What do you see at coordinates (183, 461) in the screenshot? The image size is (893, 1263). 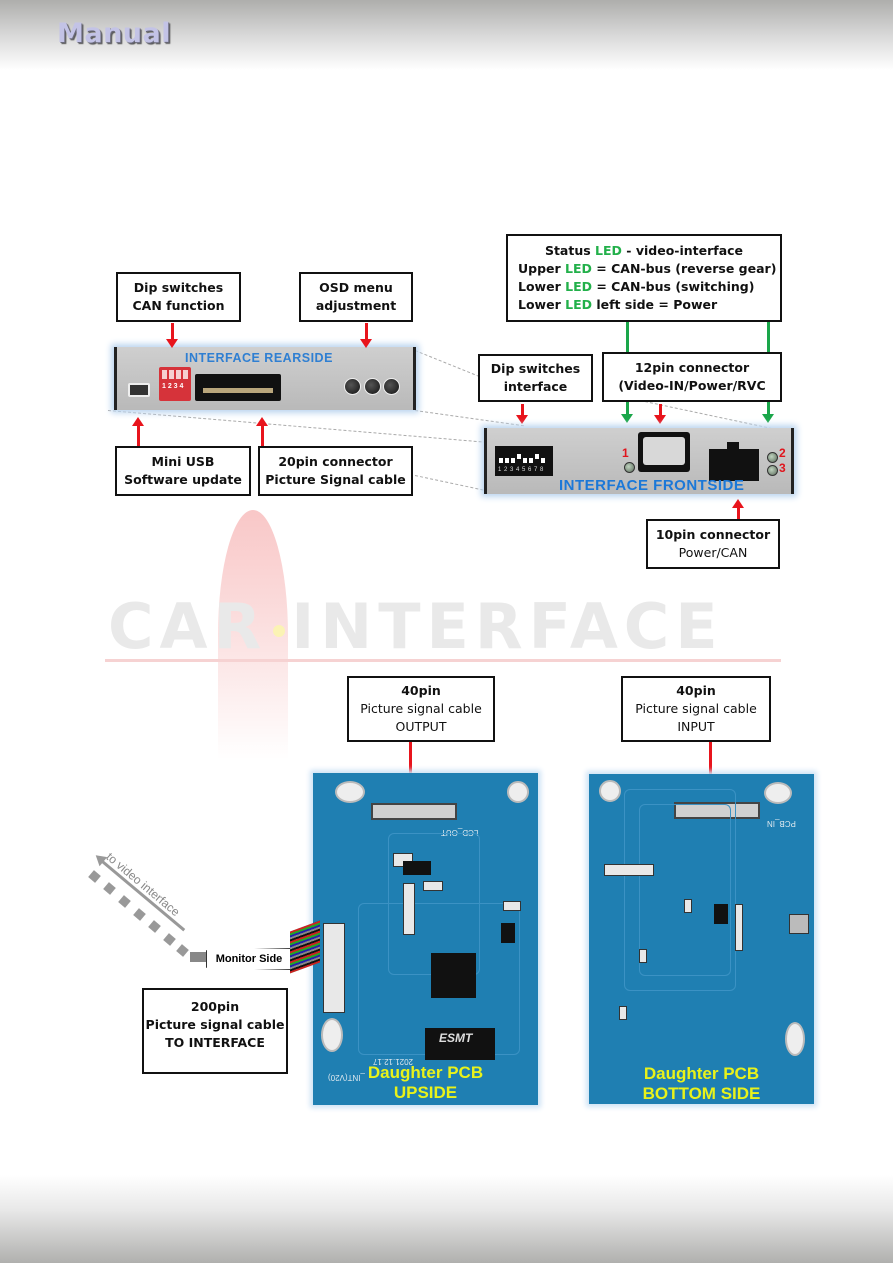 I see `label-line: Mini USB` at bounding box center [183, 461].